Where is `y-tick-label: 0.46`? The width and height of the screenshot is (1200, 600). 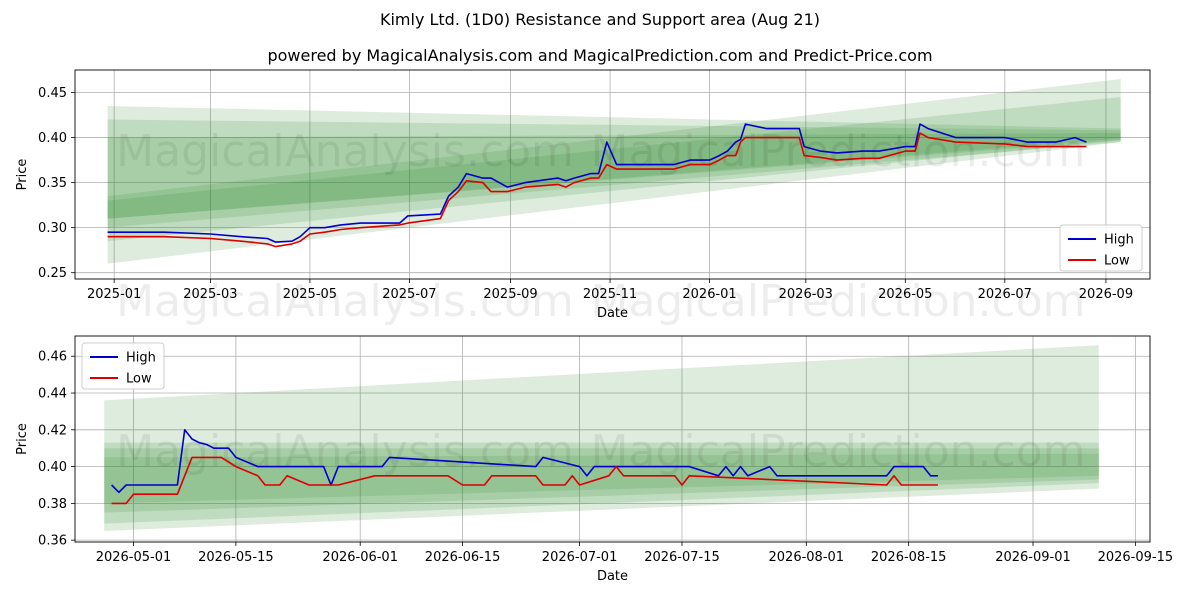
y-tick-label: 0.46 is located at coordinates (52, 357).